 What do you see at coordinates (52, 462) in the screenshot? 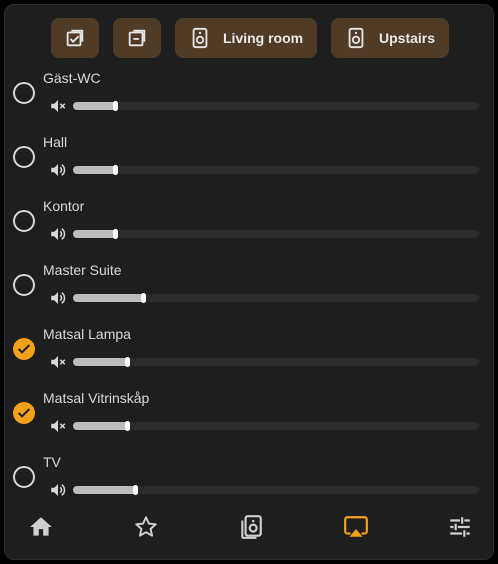
I see `room-name: TV` at bounding box center [52, 462].